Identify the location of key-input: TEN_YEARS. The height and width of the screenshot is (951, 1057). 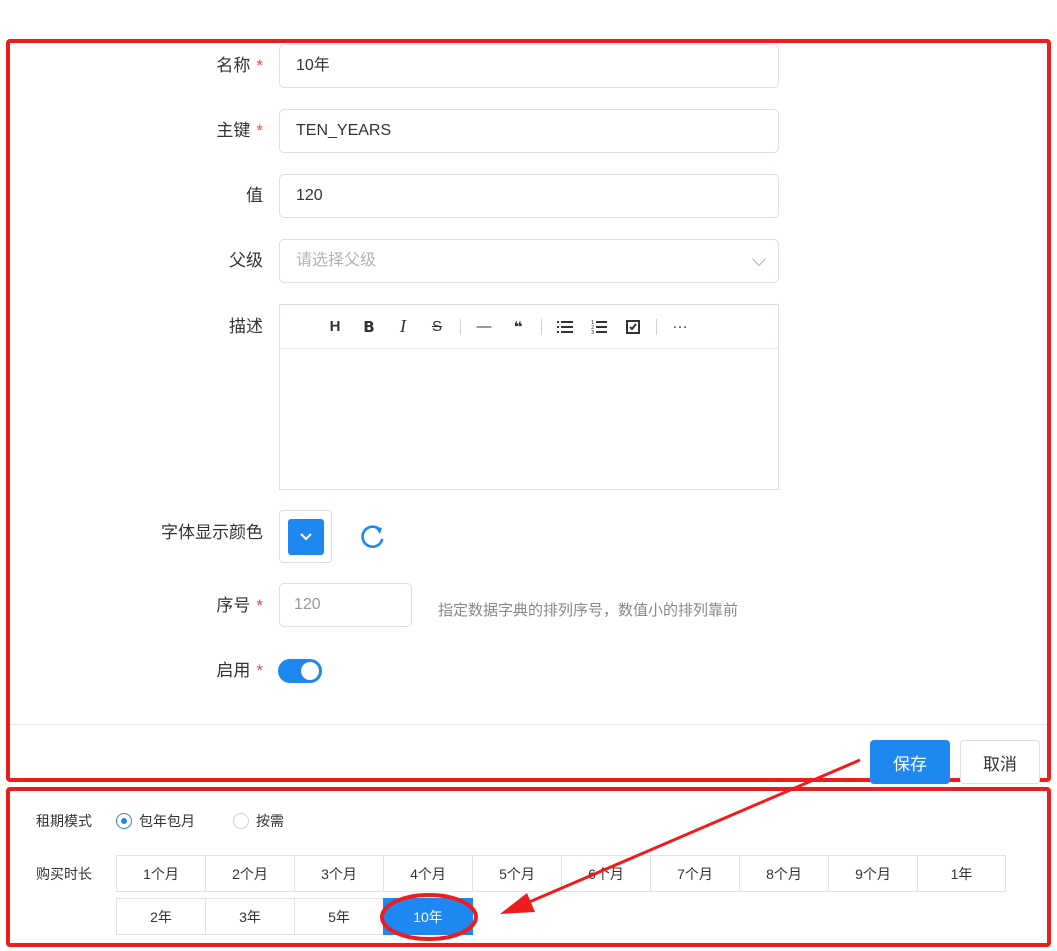
(529, 131).